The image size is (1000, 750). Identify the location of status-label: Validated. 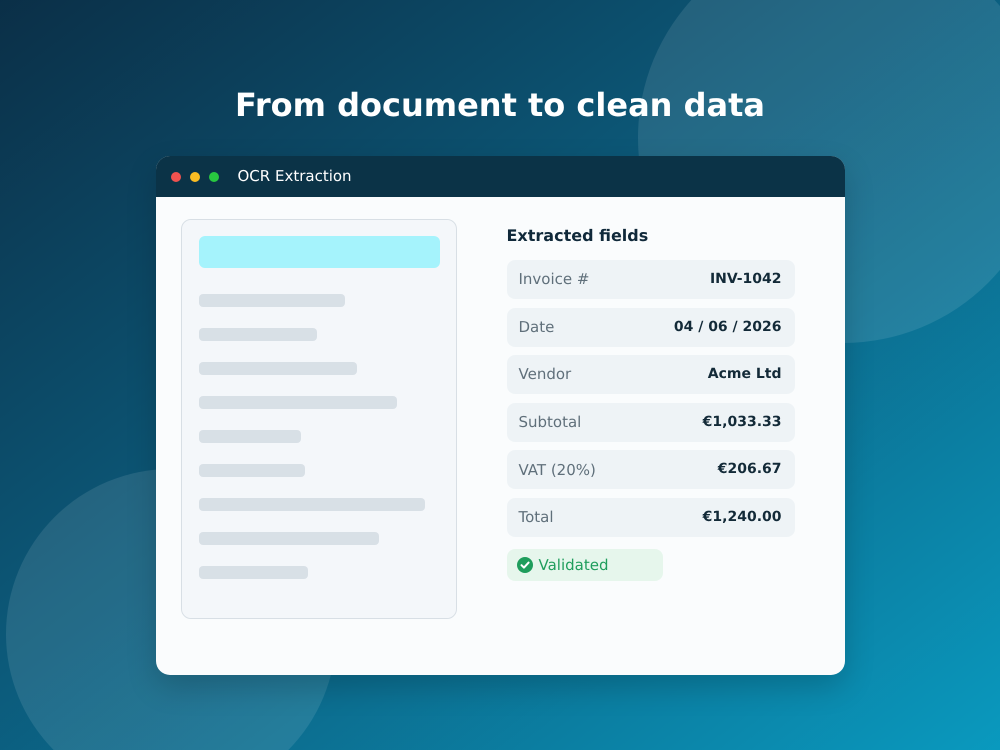
(573, 565).